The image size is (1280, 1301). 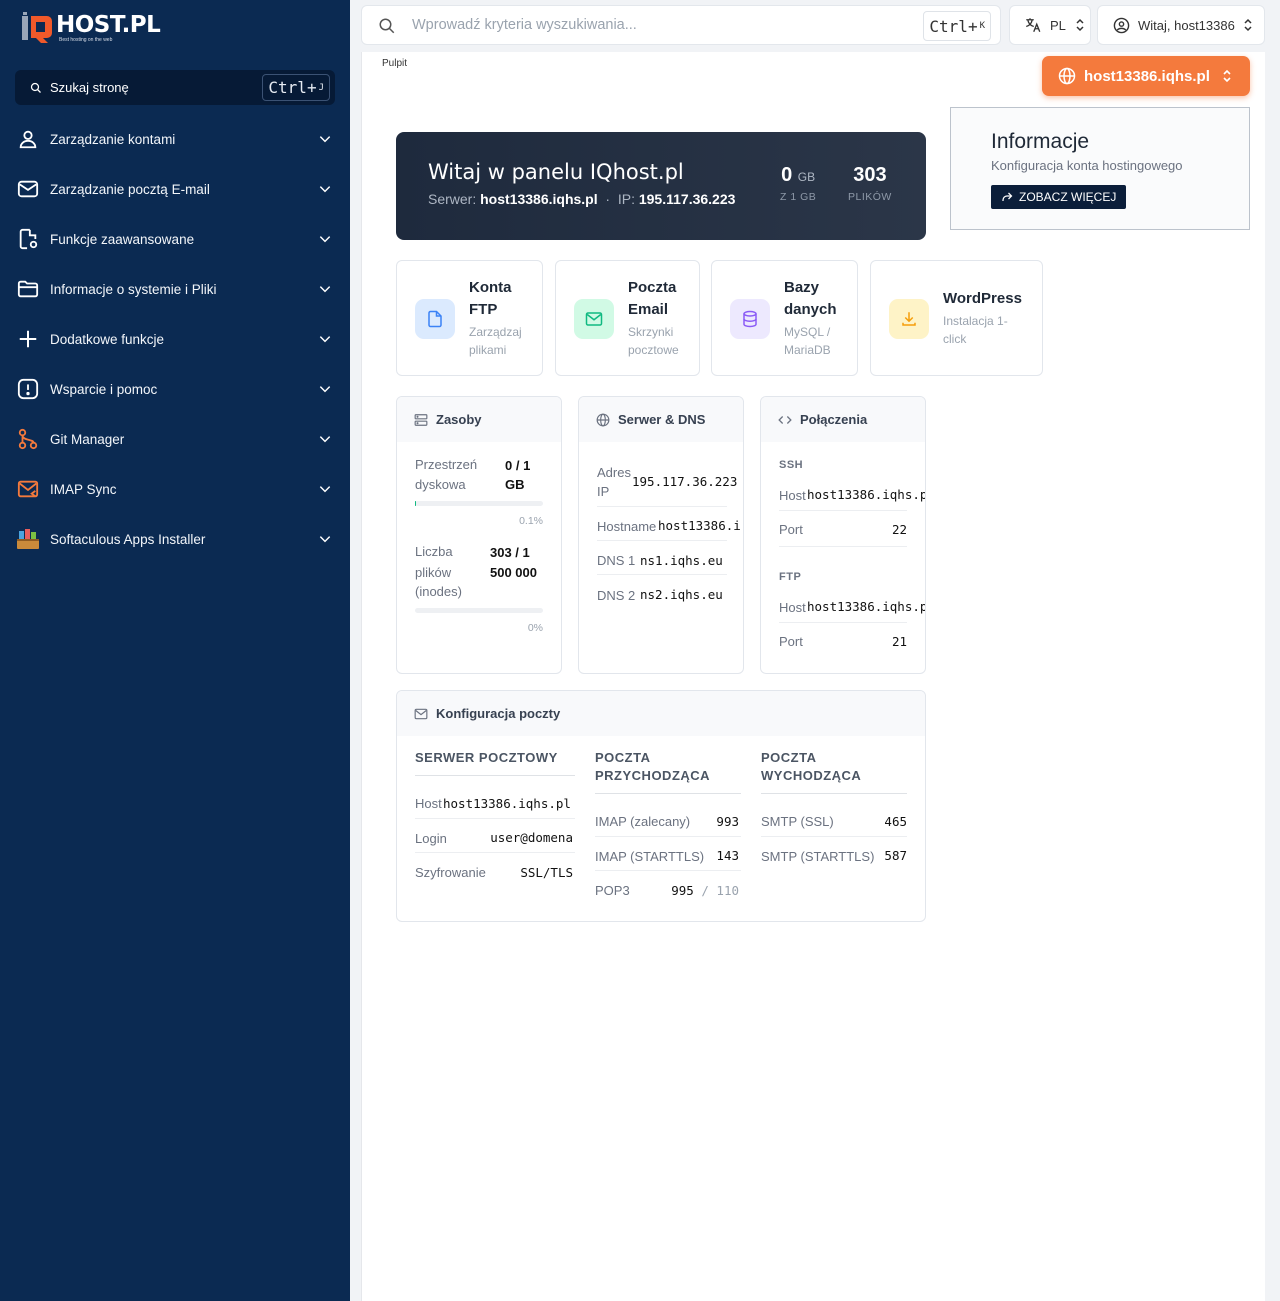 I want to click on user-icon, so click(x=28, y=139).